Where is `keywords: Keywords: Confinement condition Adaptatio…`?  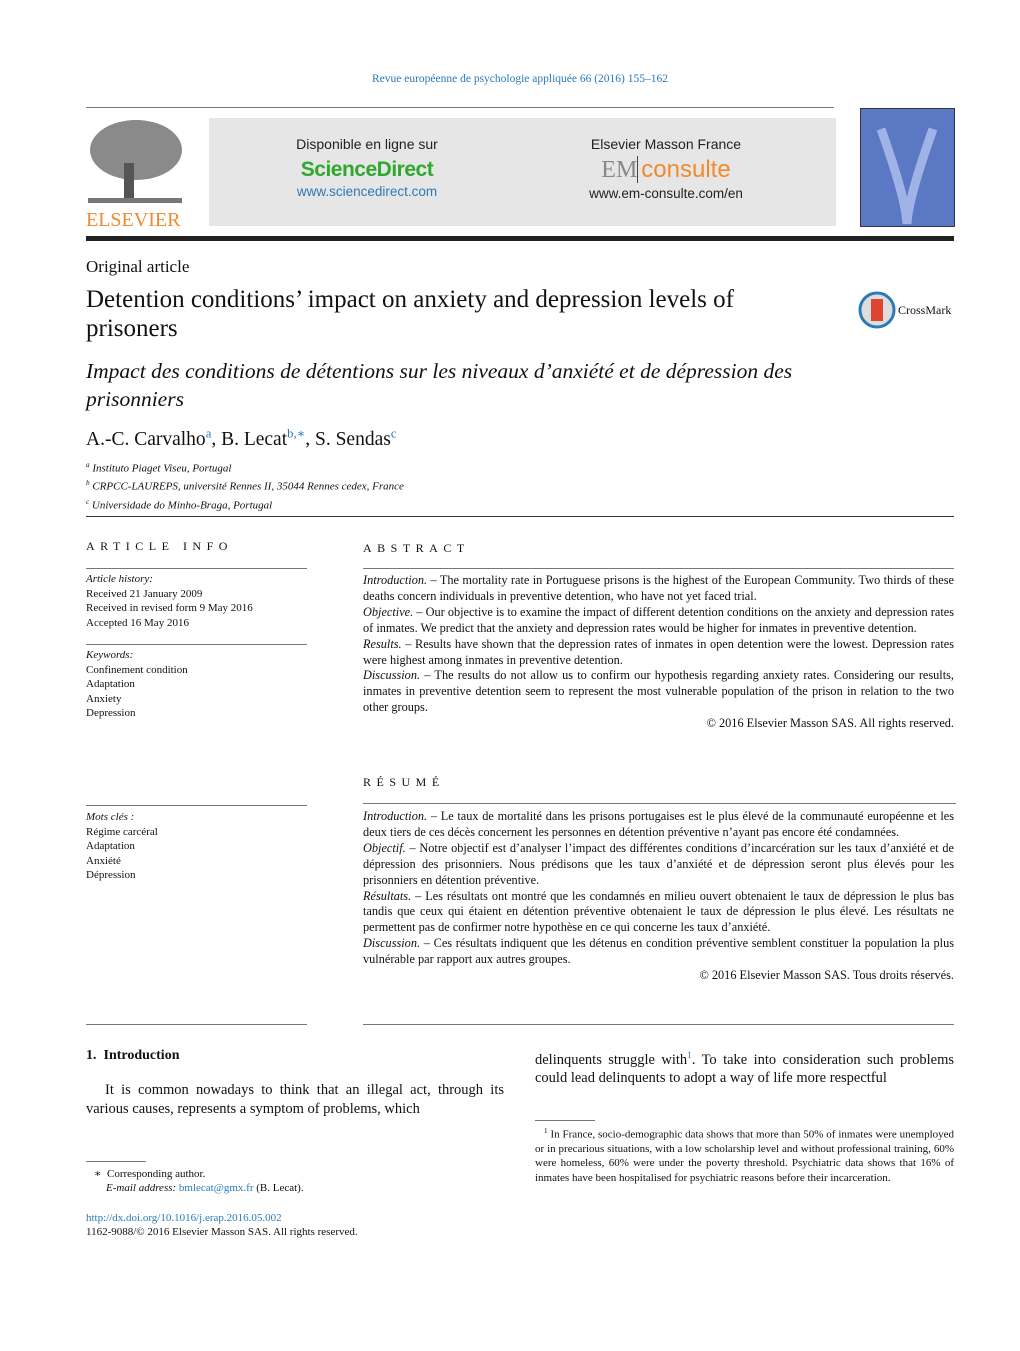
keywords: Keywords: Confinement condition Adaptatio… is located at coordinates (137, 684).